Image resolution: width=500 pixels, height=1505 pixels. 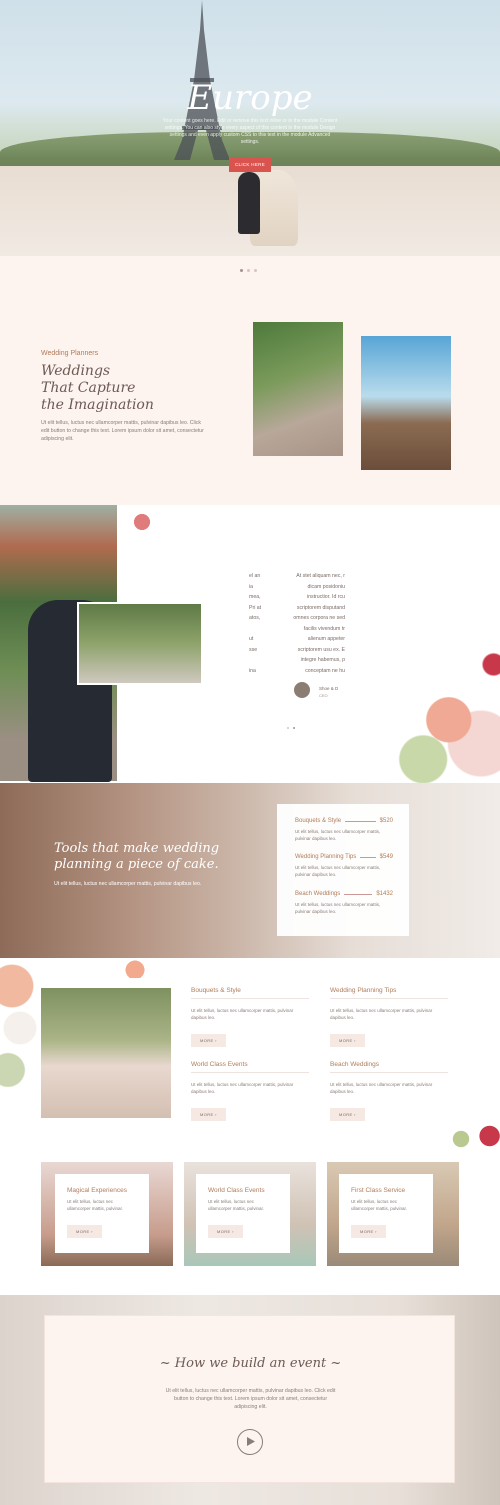 I want to click on author-name: Shoe & D, so click(x=329, y=688).